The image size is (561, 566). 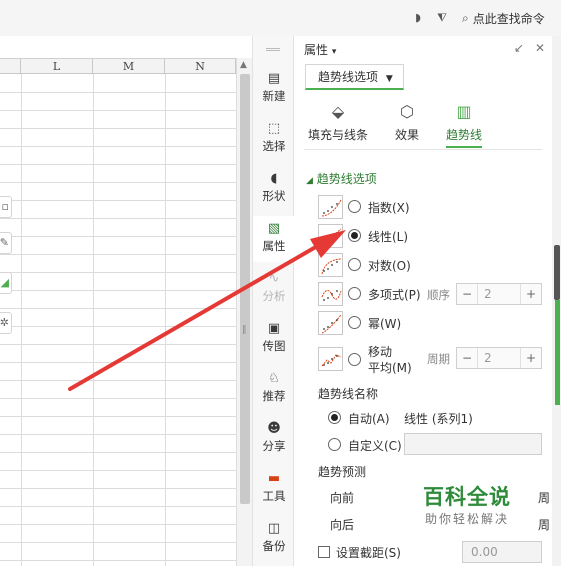 I want to click on section-trendline-options: ◢ 趋势线选项, so click(x=341, y=178).